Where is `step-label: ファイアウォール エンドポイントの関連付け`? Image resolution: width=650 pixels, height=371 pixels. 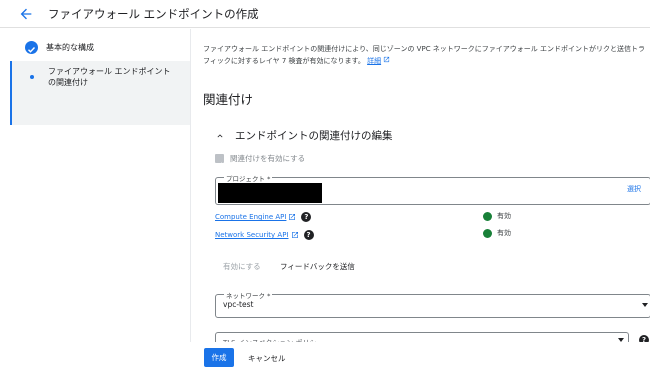 step-label: ファイアウォール エンドポイントの関連付け is located at coordinates (109, 77).